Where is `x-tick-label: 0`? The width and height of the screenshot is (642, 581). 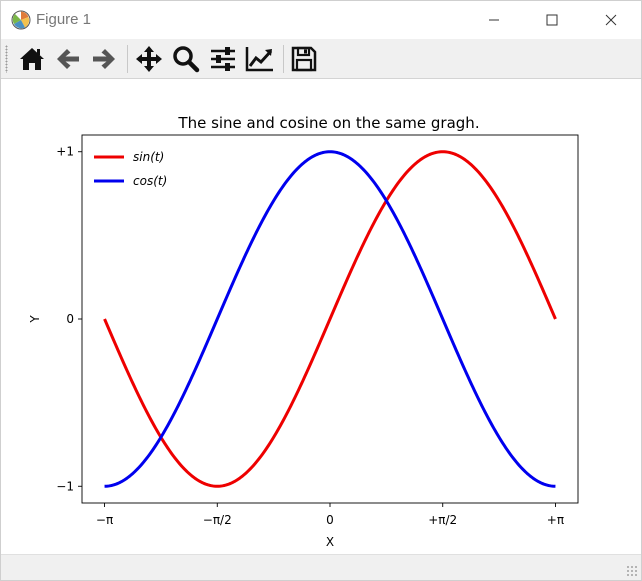 x-tick-label: 0 is located at coordinates (330, 520).